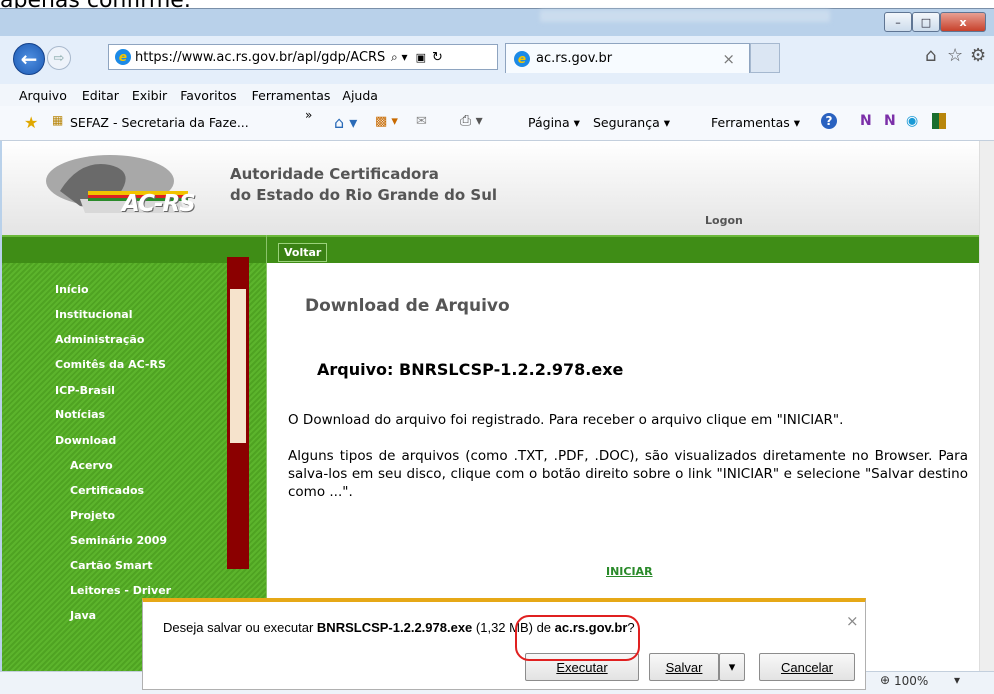  What do you see at coordinates (360, 95) in the screenshot?
I see `menu-ajuda: Ajuda` at bounding box center [360, 95].